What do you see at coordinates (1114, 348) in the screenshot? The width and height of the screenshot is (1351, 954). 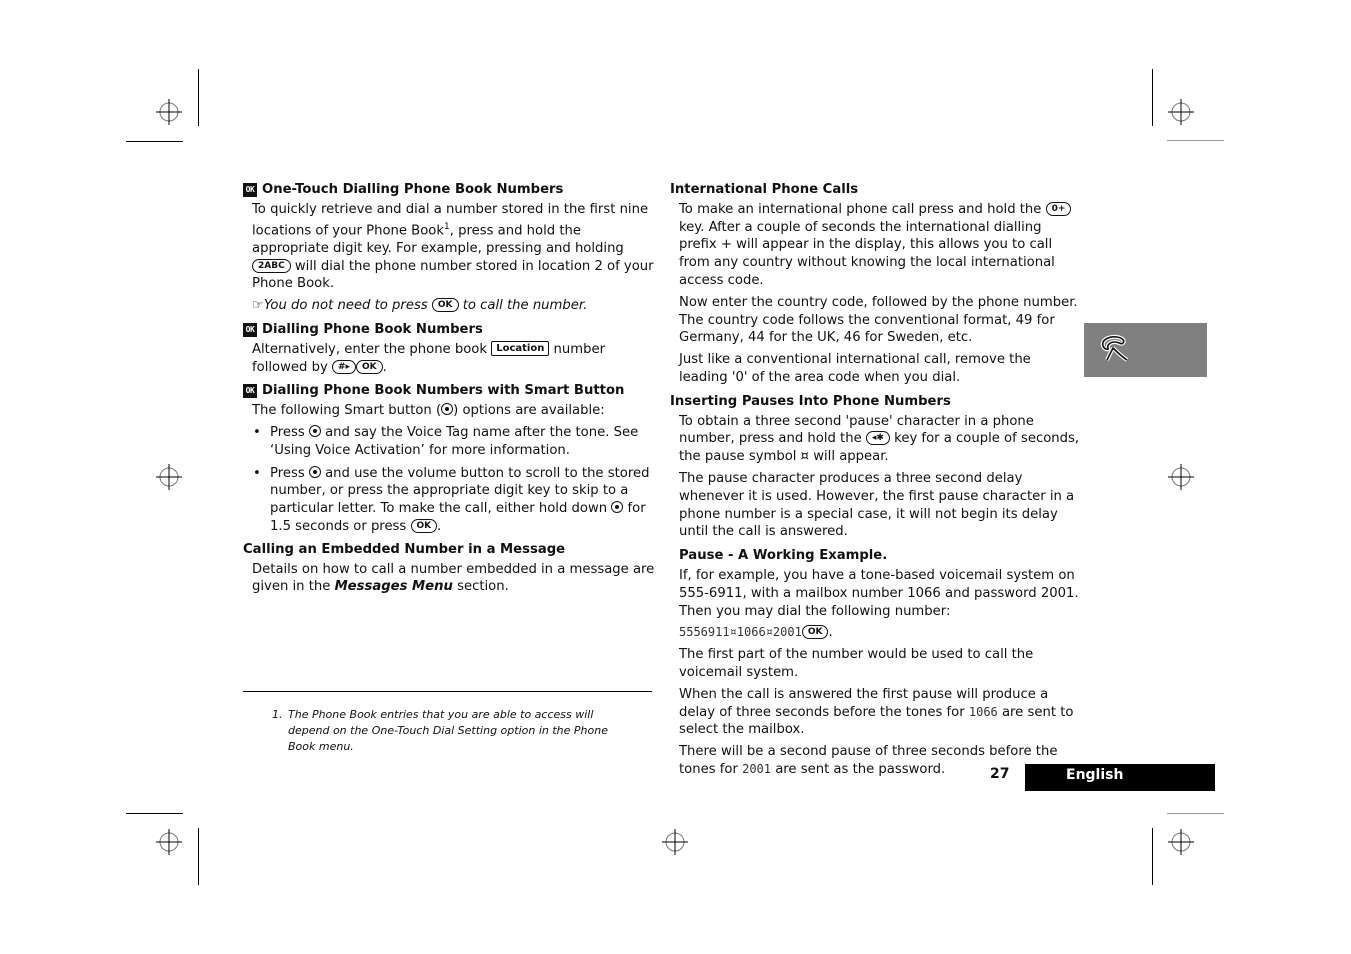 I see `phone-handset-icon` at bounding box center [1114, 348].